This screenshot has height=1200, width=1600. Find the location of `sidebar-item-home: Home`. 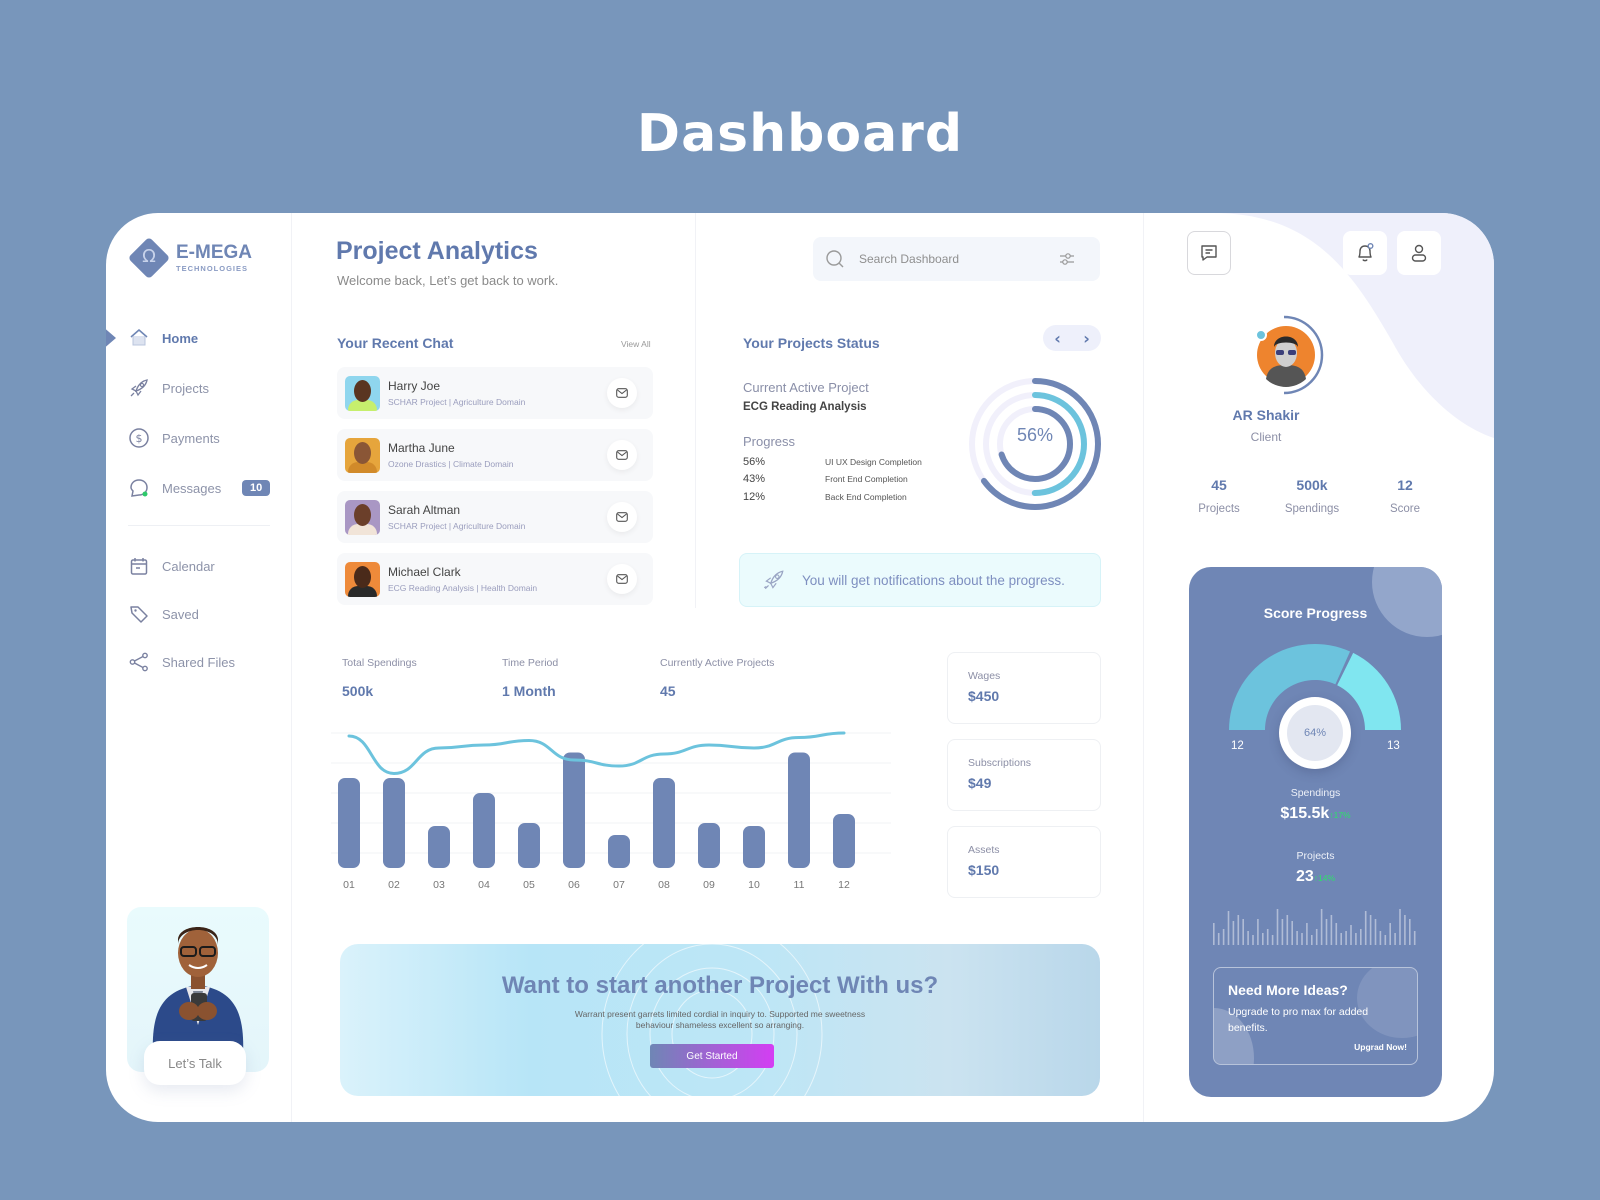

sidebar-item-home: Home is located at coordinates (199, 338).